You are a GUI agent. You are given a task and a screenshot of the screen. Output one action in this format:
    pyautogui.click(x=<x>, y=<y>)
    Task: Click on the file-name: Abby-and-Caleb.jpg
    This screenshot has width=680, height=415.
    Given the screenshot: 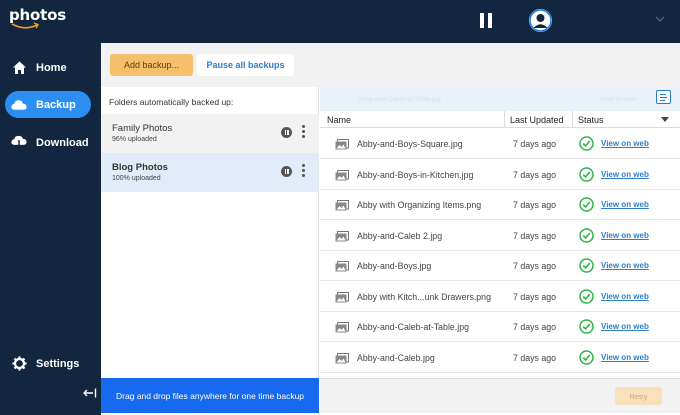 What is the action you would take?
    pyautogui.click(x=396, y=357)
    